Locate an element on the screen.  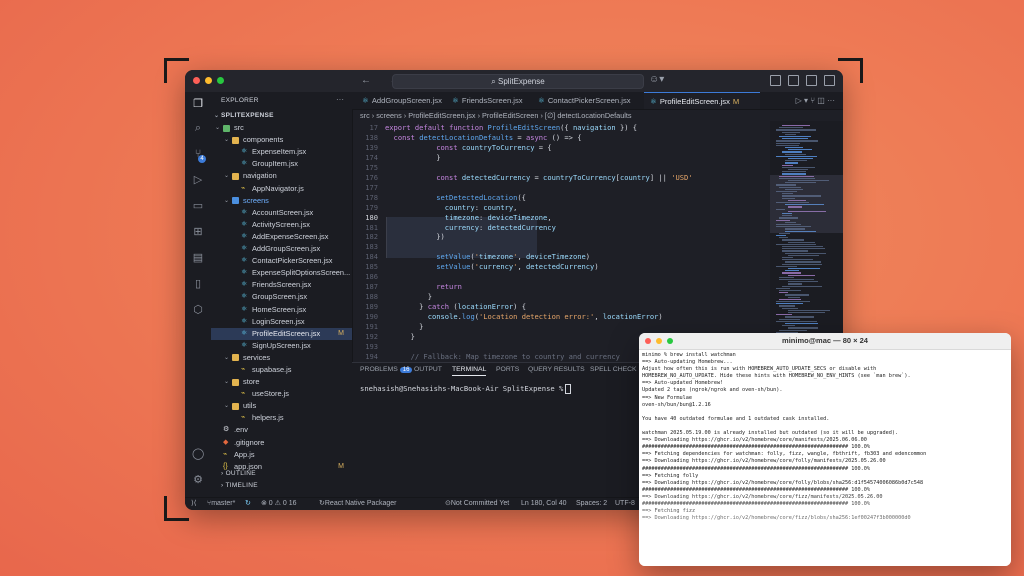
copilot-icon: ☺▾ is located at coordinates (656, 79).